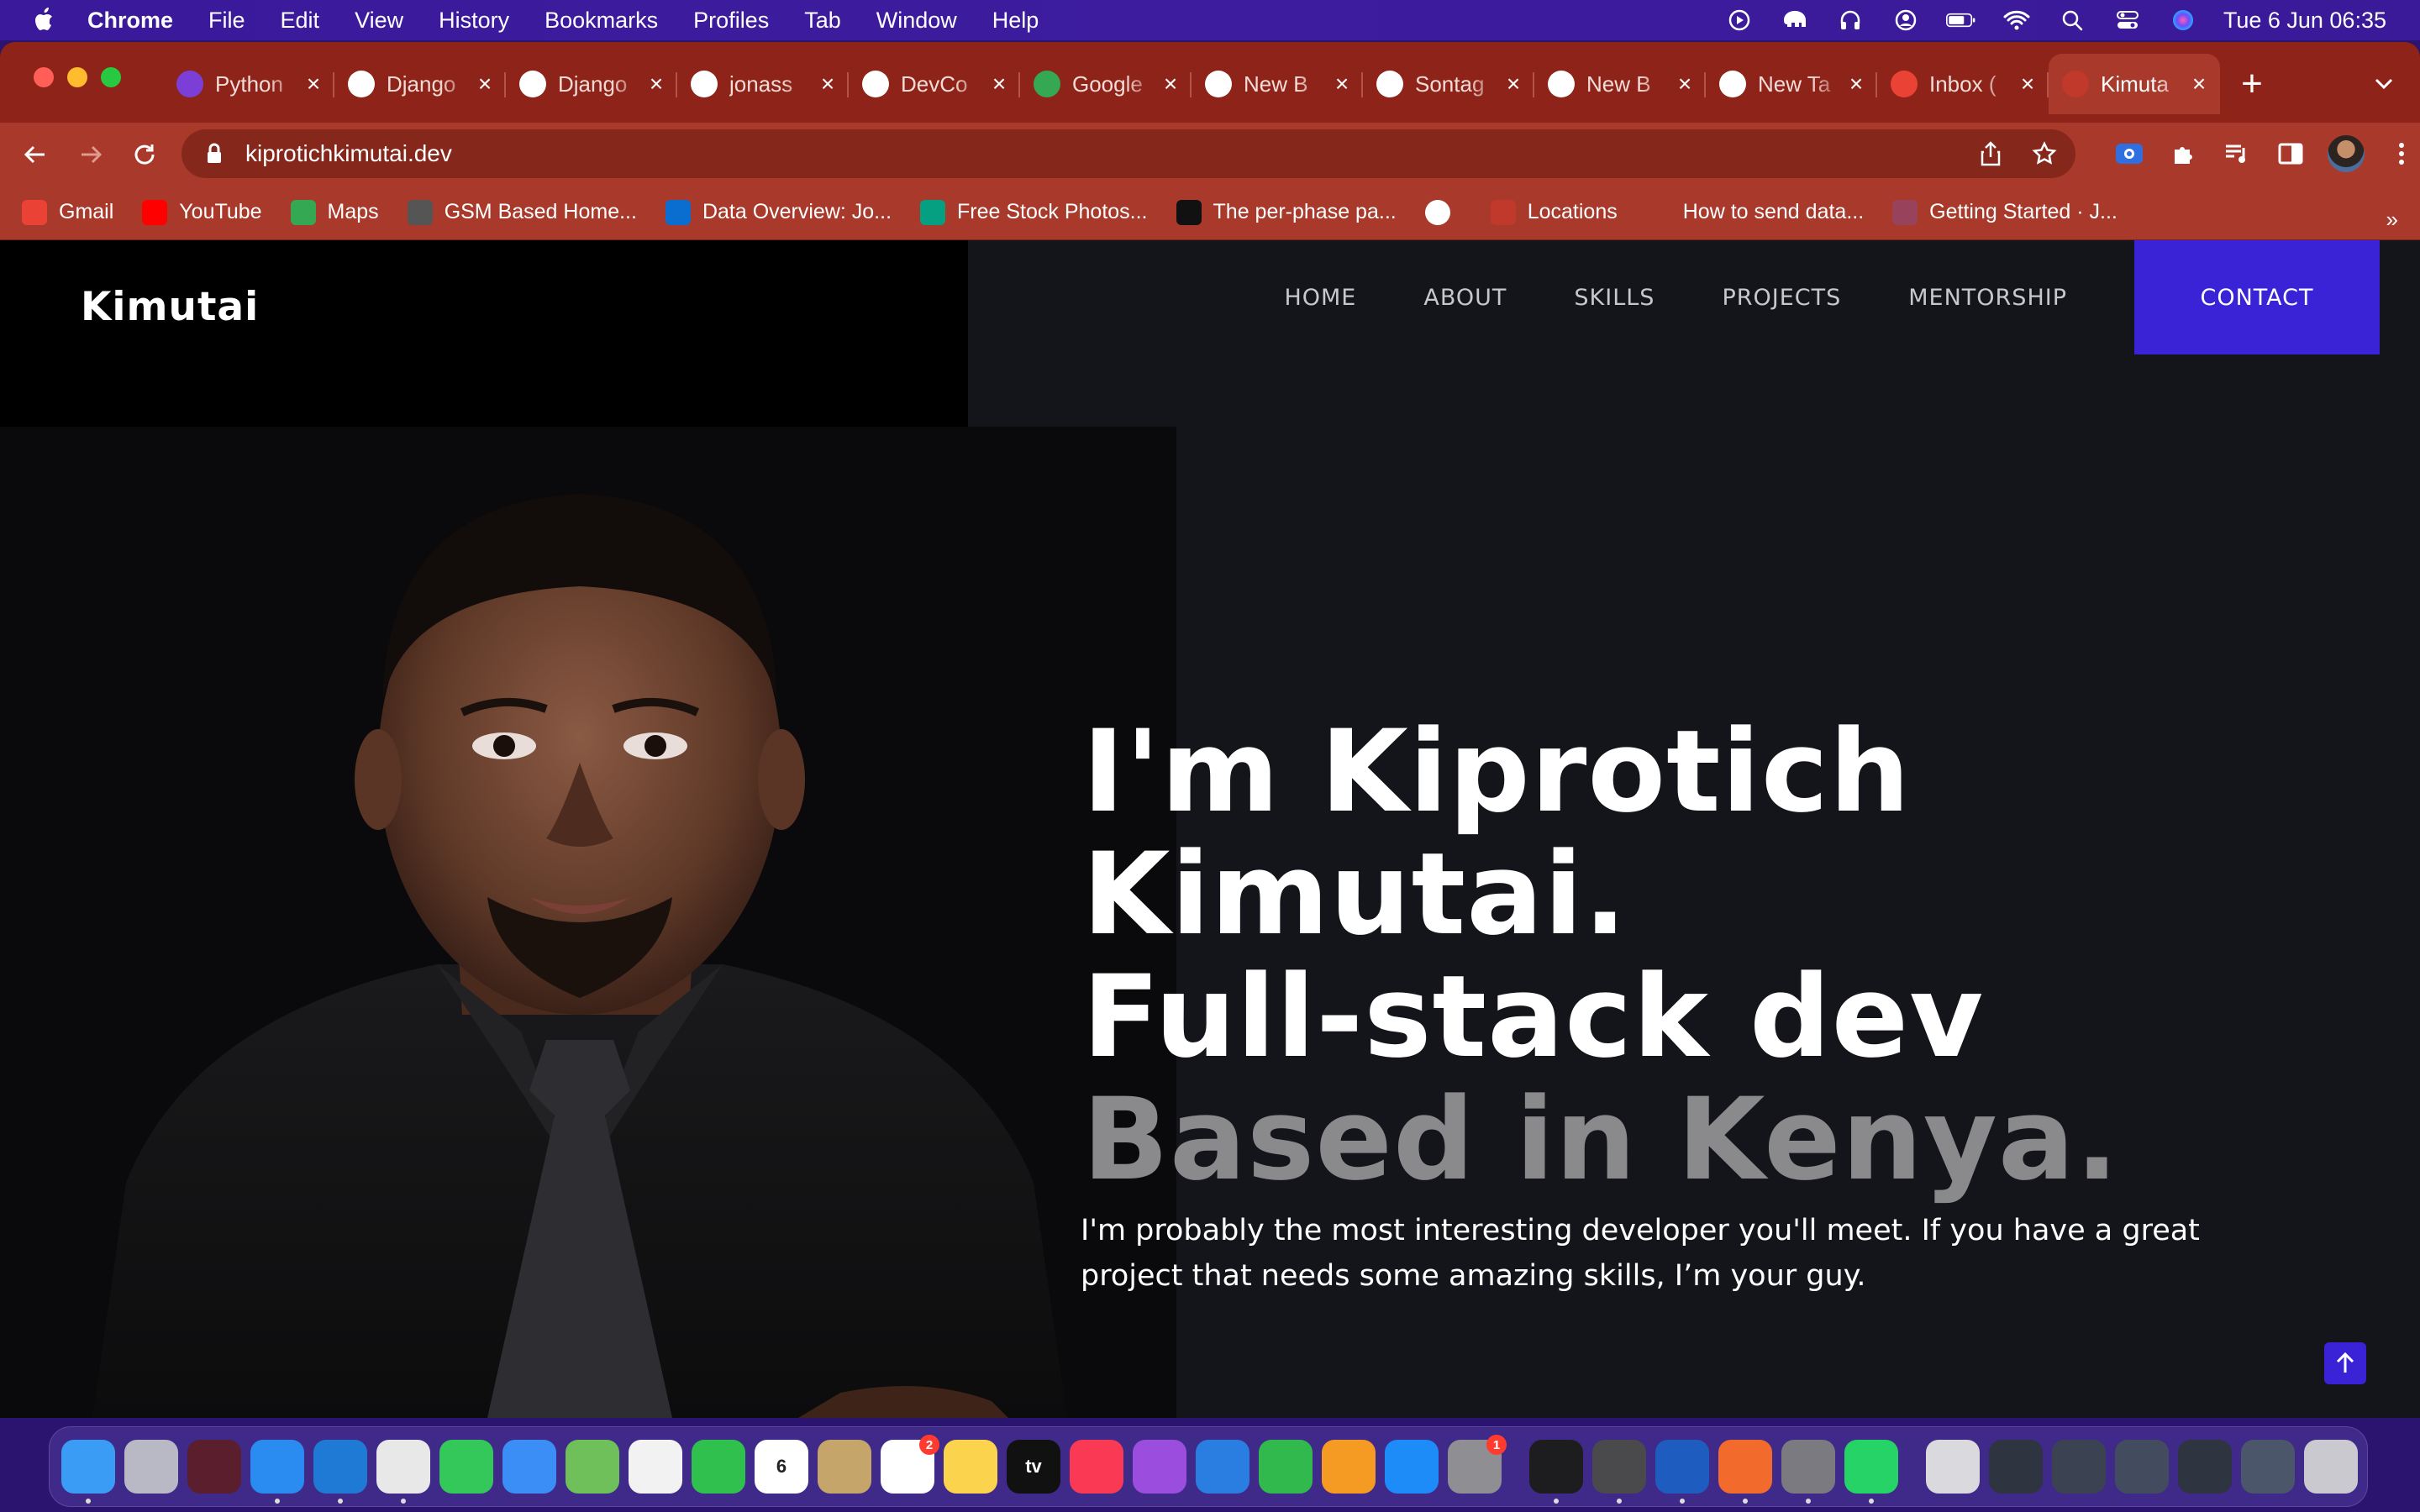 The height and width of the screenshot is (1512, 2420). Describe the element at coordinates (1953, 1467) in the screenshot. I see `documents-folder-icon` at that location.